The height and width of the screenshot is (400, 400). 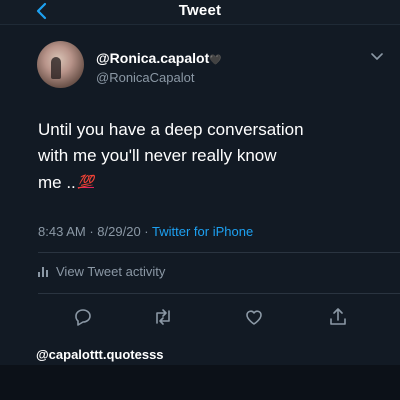 I want to click on analytics-icon, so click(x=43, y=271).